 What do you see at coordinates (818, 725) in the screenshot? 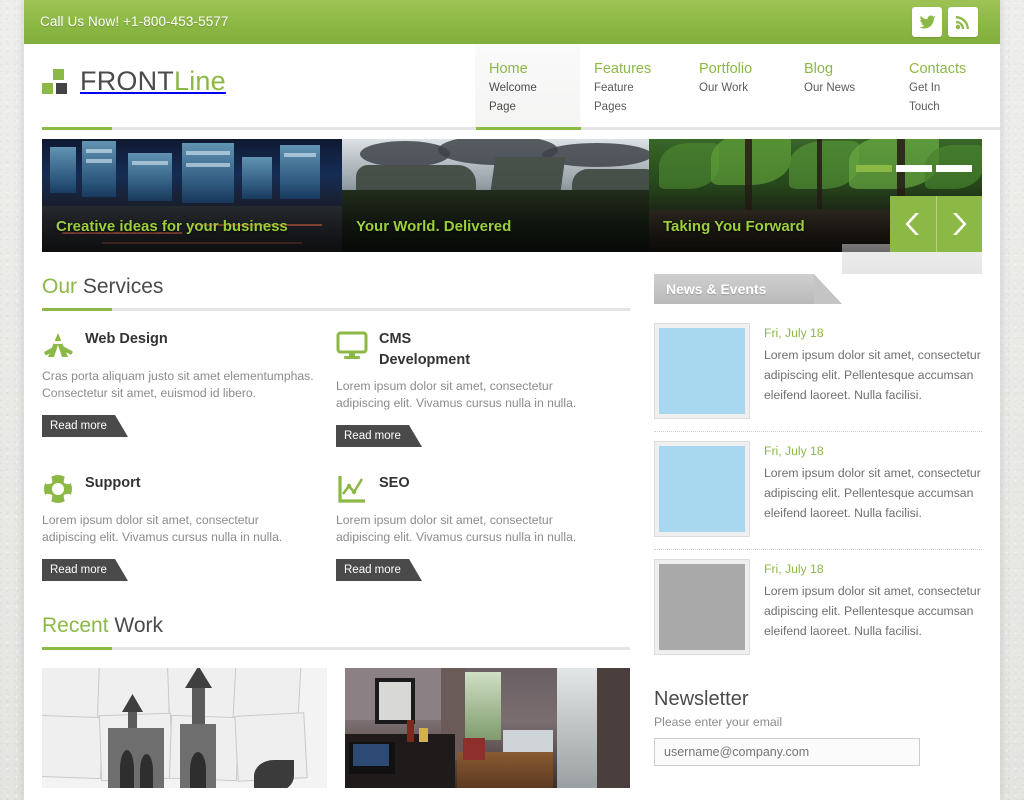
I see `newsletter-section: Newsletter Please enter your email` at bounding box center [818, 725].